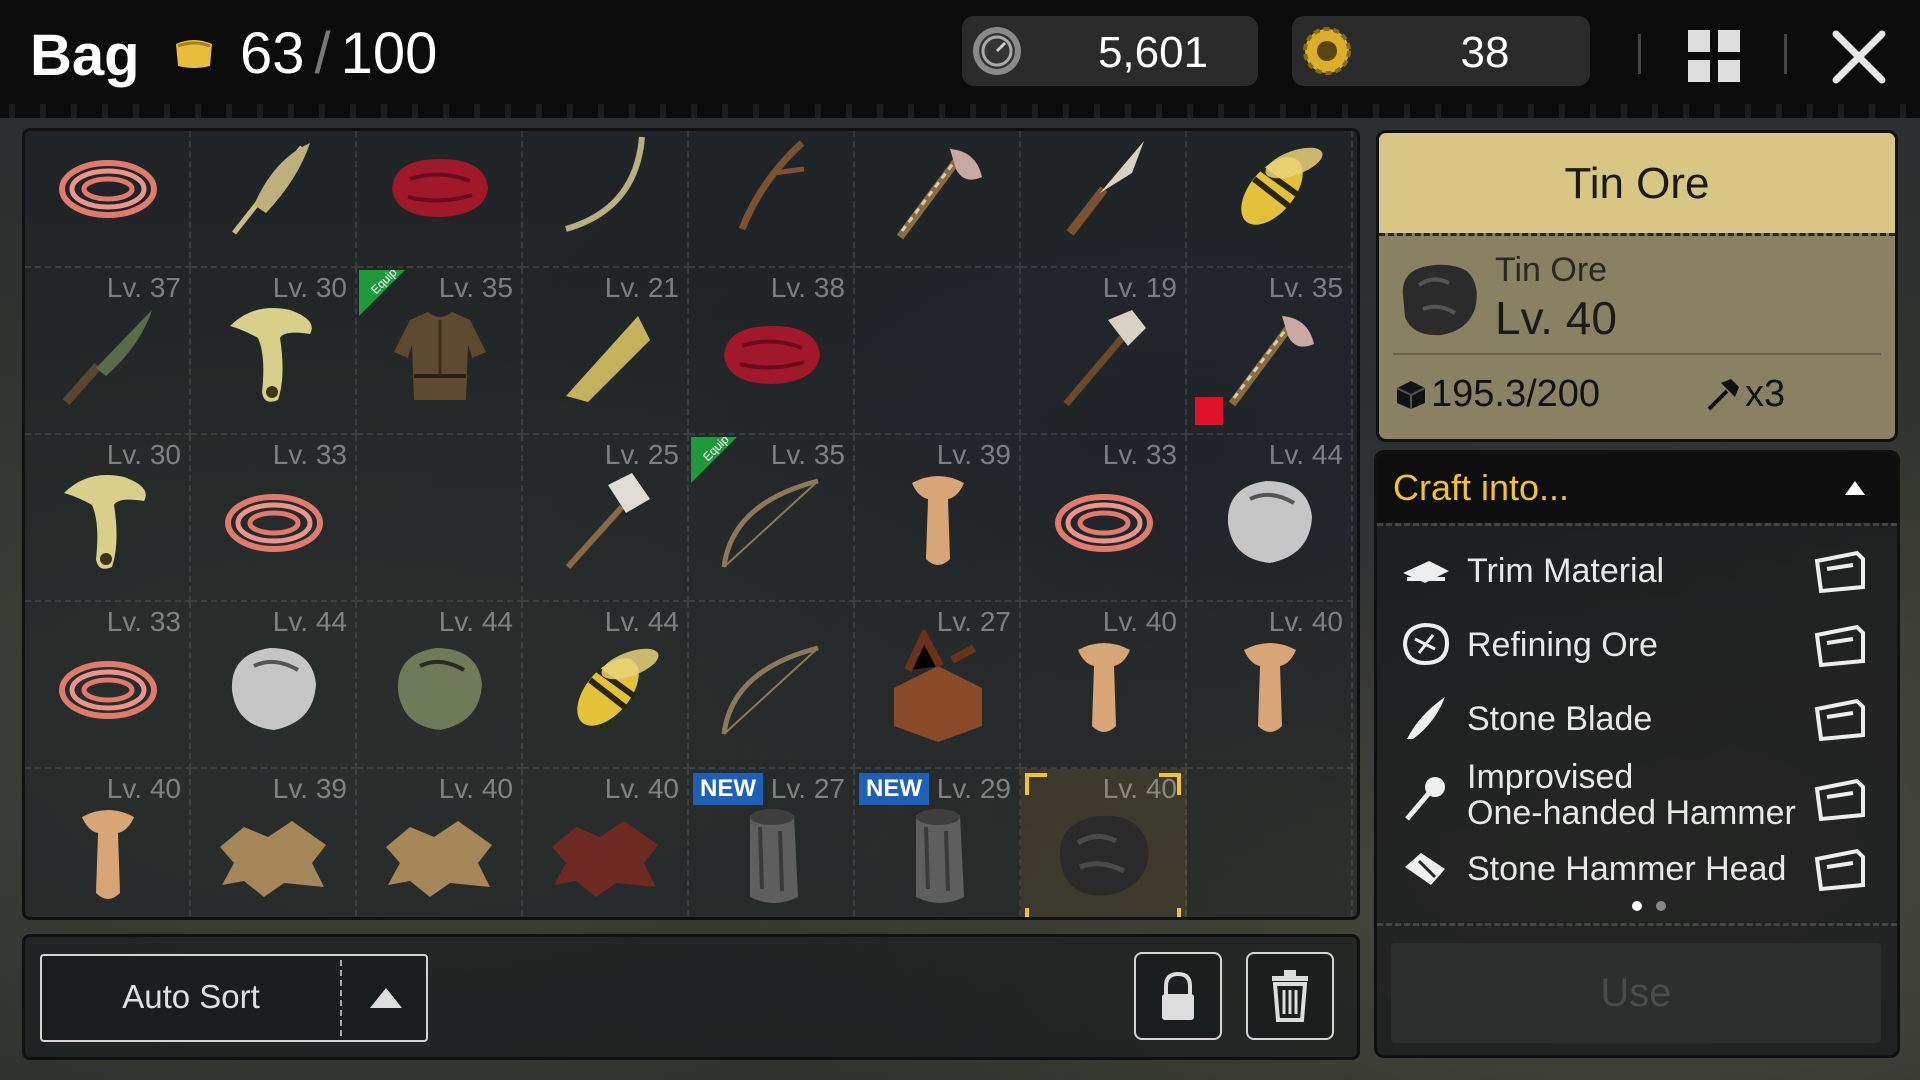 This screenshot has width=1920, height=1080. I want to click on inventory-slot: Lv. 38, so click(772, 351).